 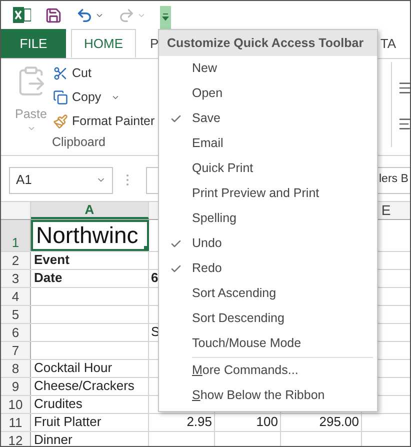 I want to click on row-header: 7, so click(x=16, y=350).